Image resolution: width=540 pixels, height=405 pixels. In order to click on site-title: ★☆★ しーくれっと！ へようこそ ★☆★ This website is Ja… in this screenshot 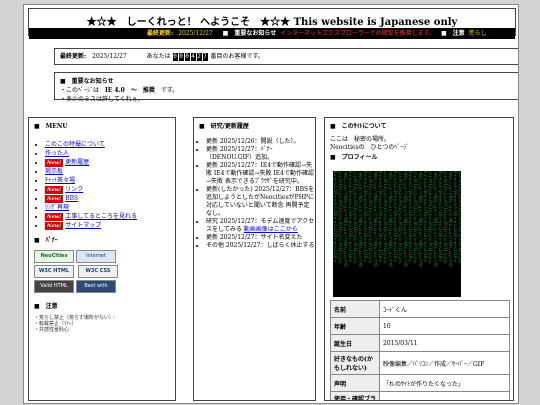, I will do `click(272, 22)`.